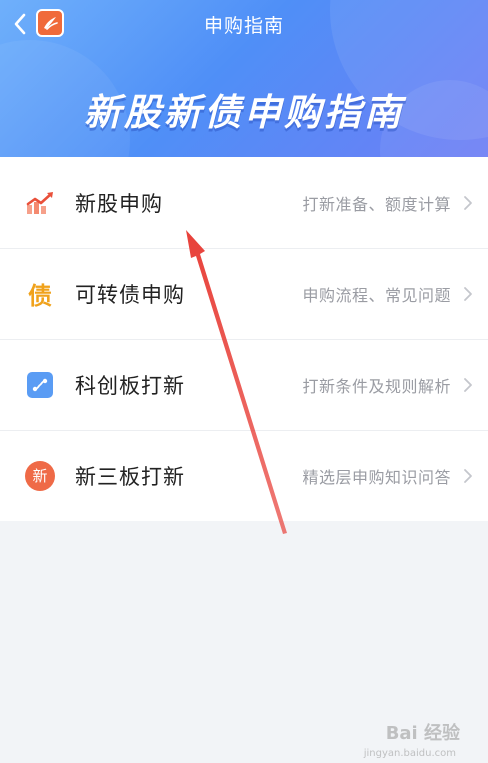  I want to click on top-bar: 申购指南, so click(244, 24).